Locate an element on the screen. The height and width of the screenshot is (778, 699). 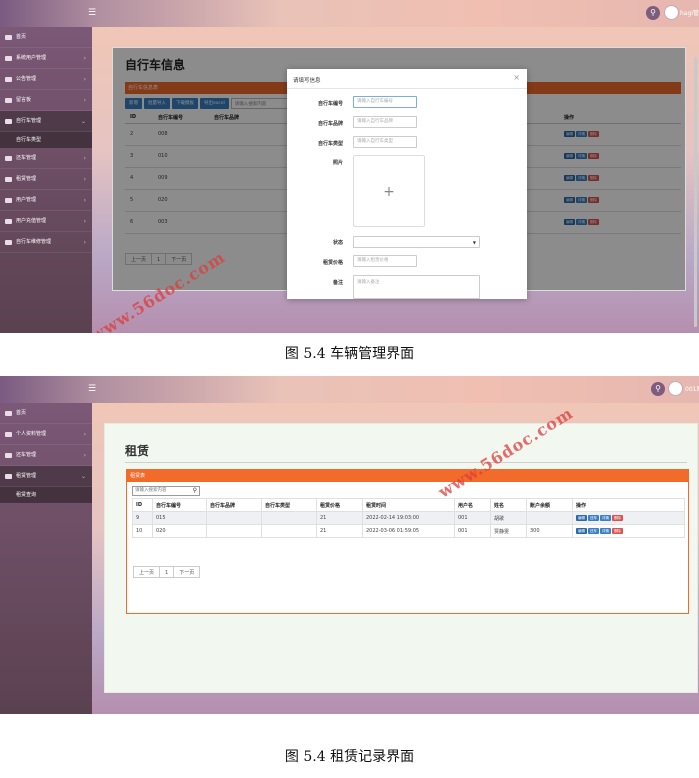
search-input: 请输入搜索内容 ⚲ is located at coordinates (166, 491).